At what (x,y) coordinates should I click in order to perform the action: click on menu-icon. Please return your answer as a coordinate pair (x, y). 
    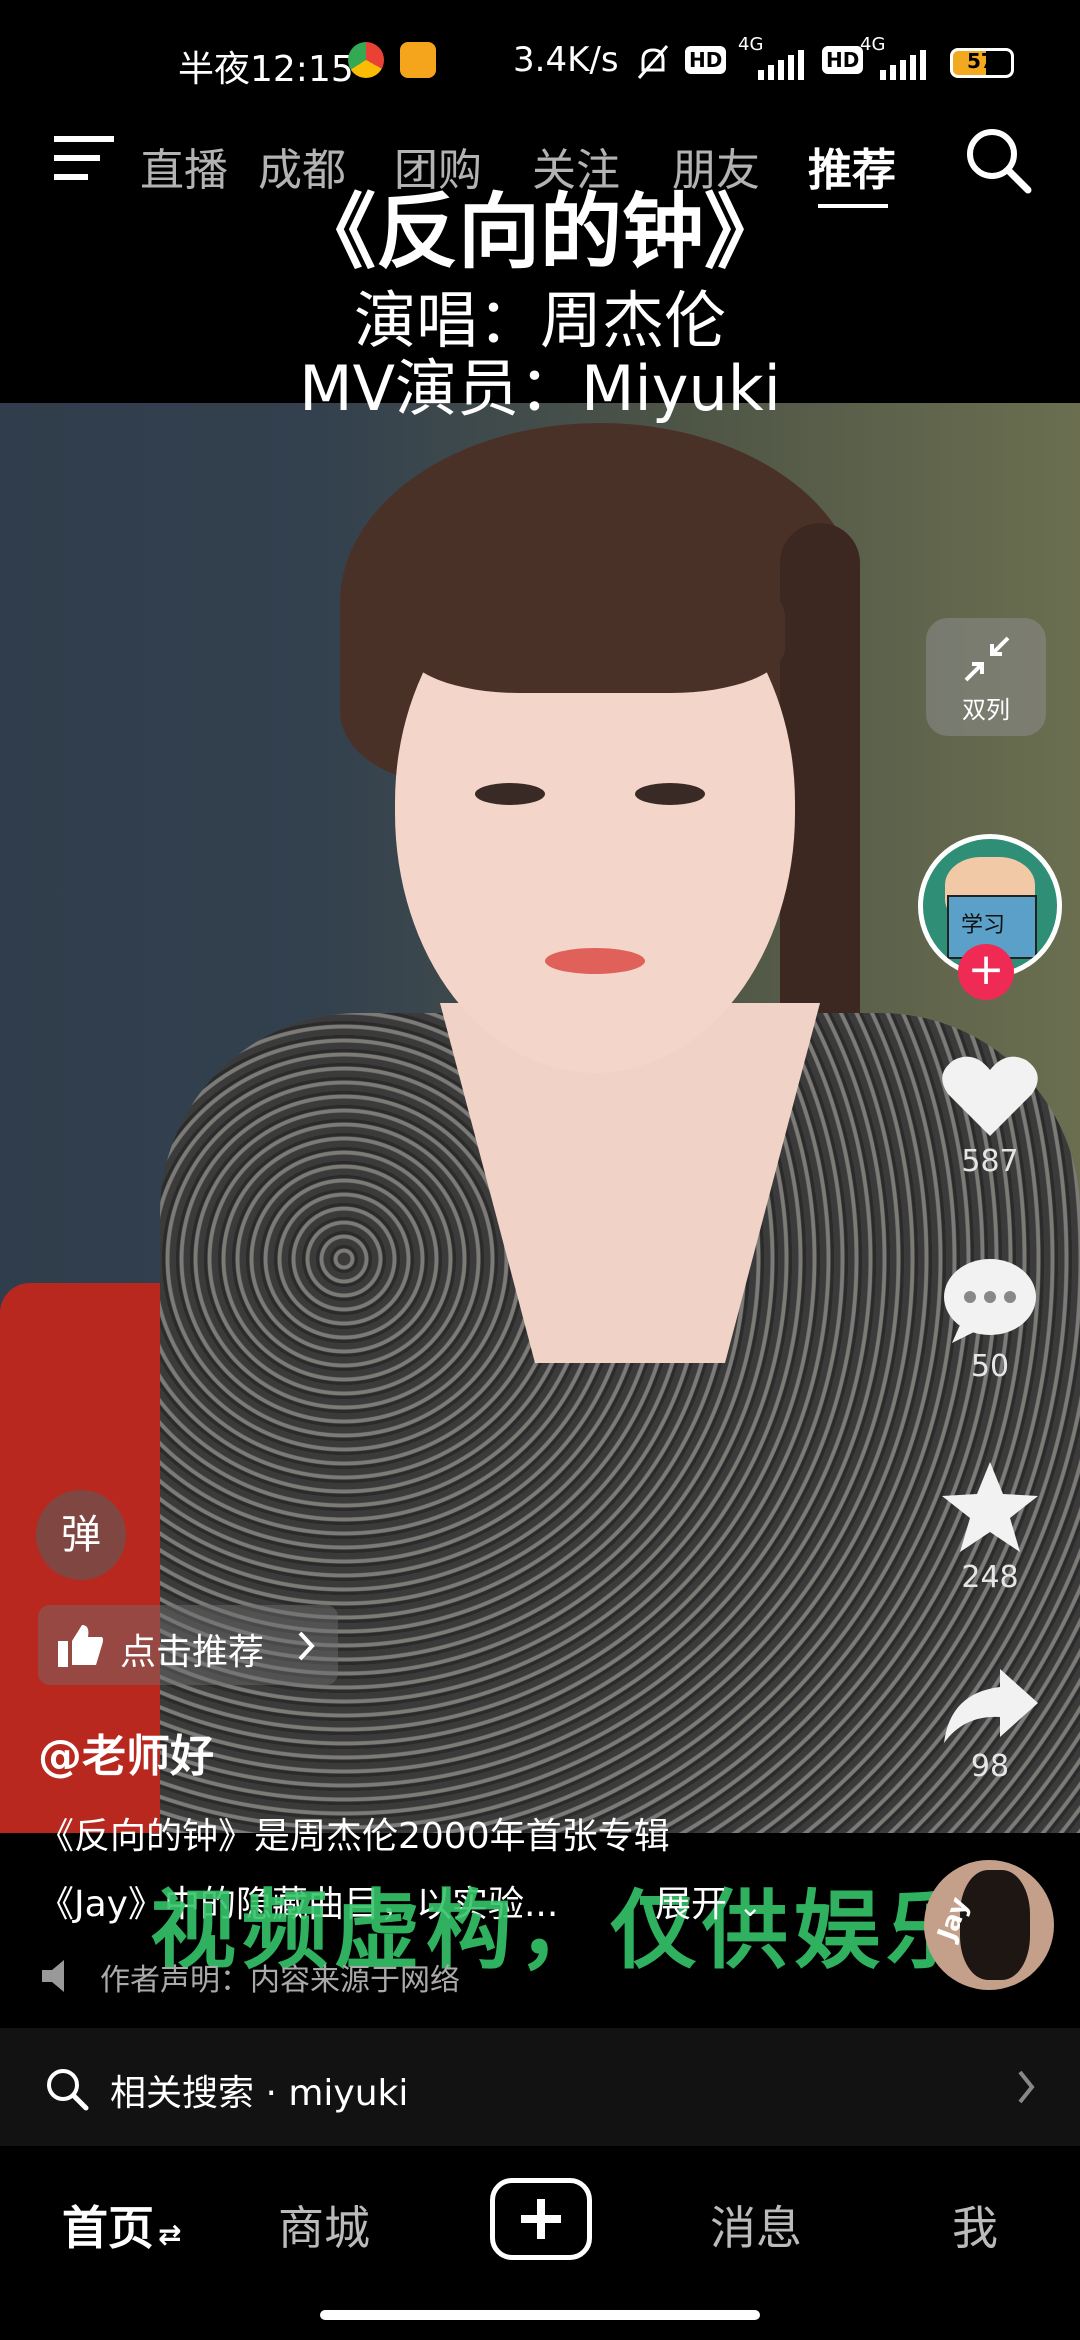
    Looking at the image, I should click on (84, 158).